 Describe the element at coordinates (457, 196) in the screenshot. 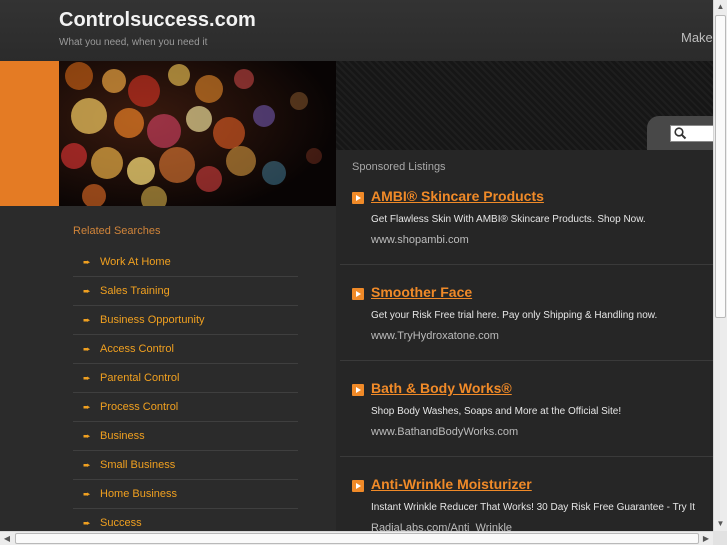

I see `listing-title-link: AMBI® Skincare Products` at that location.